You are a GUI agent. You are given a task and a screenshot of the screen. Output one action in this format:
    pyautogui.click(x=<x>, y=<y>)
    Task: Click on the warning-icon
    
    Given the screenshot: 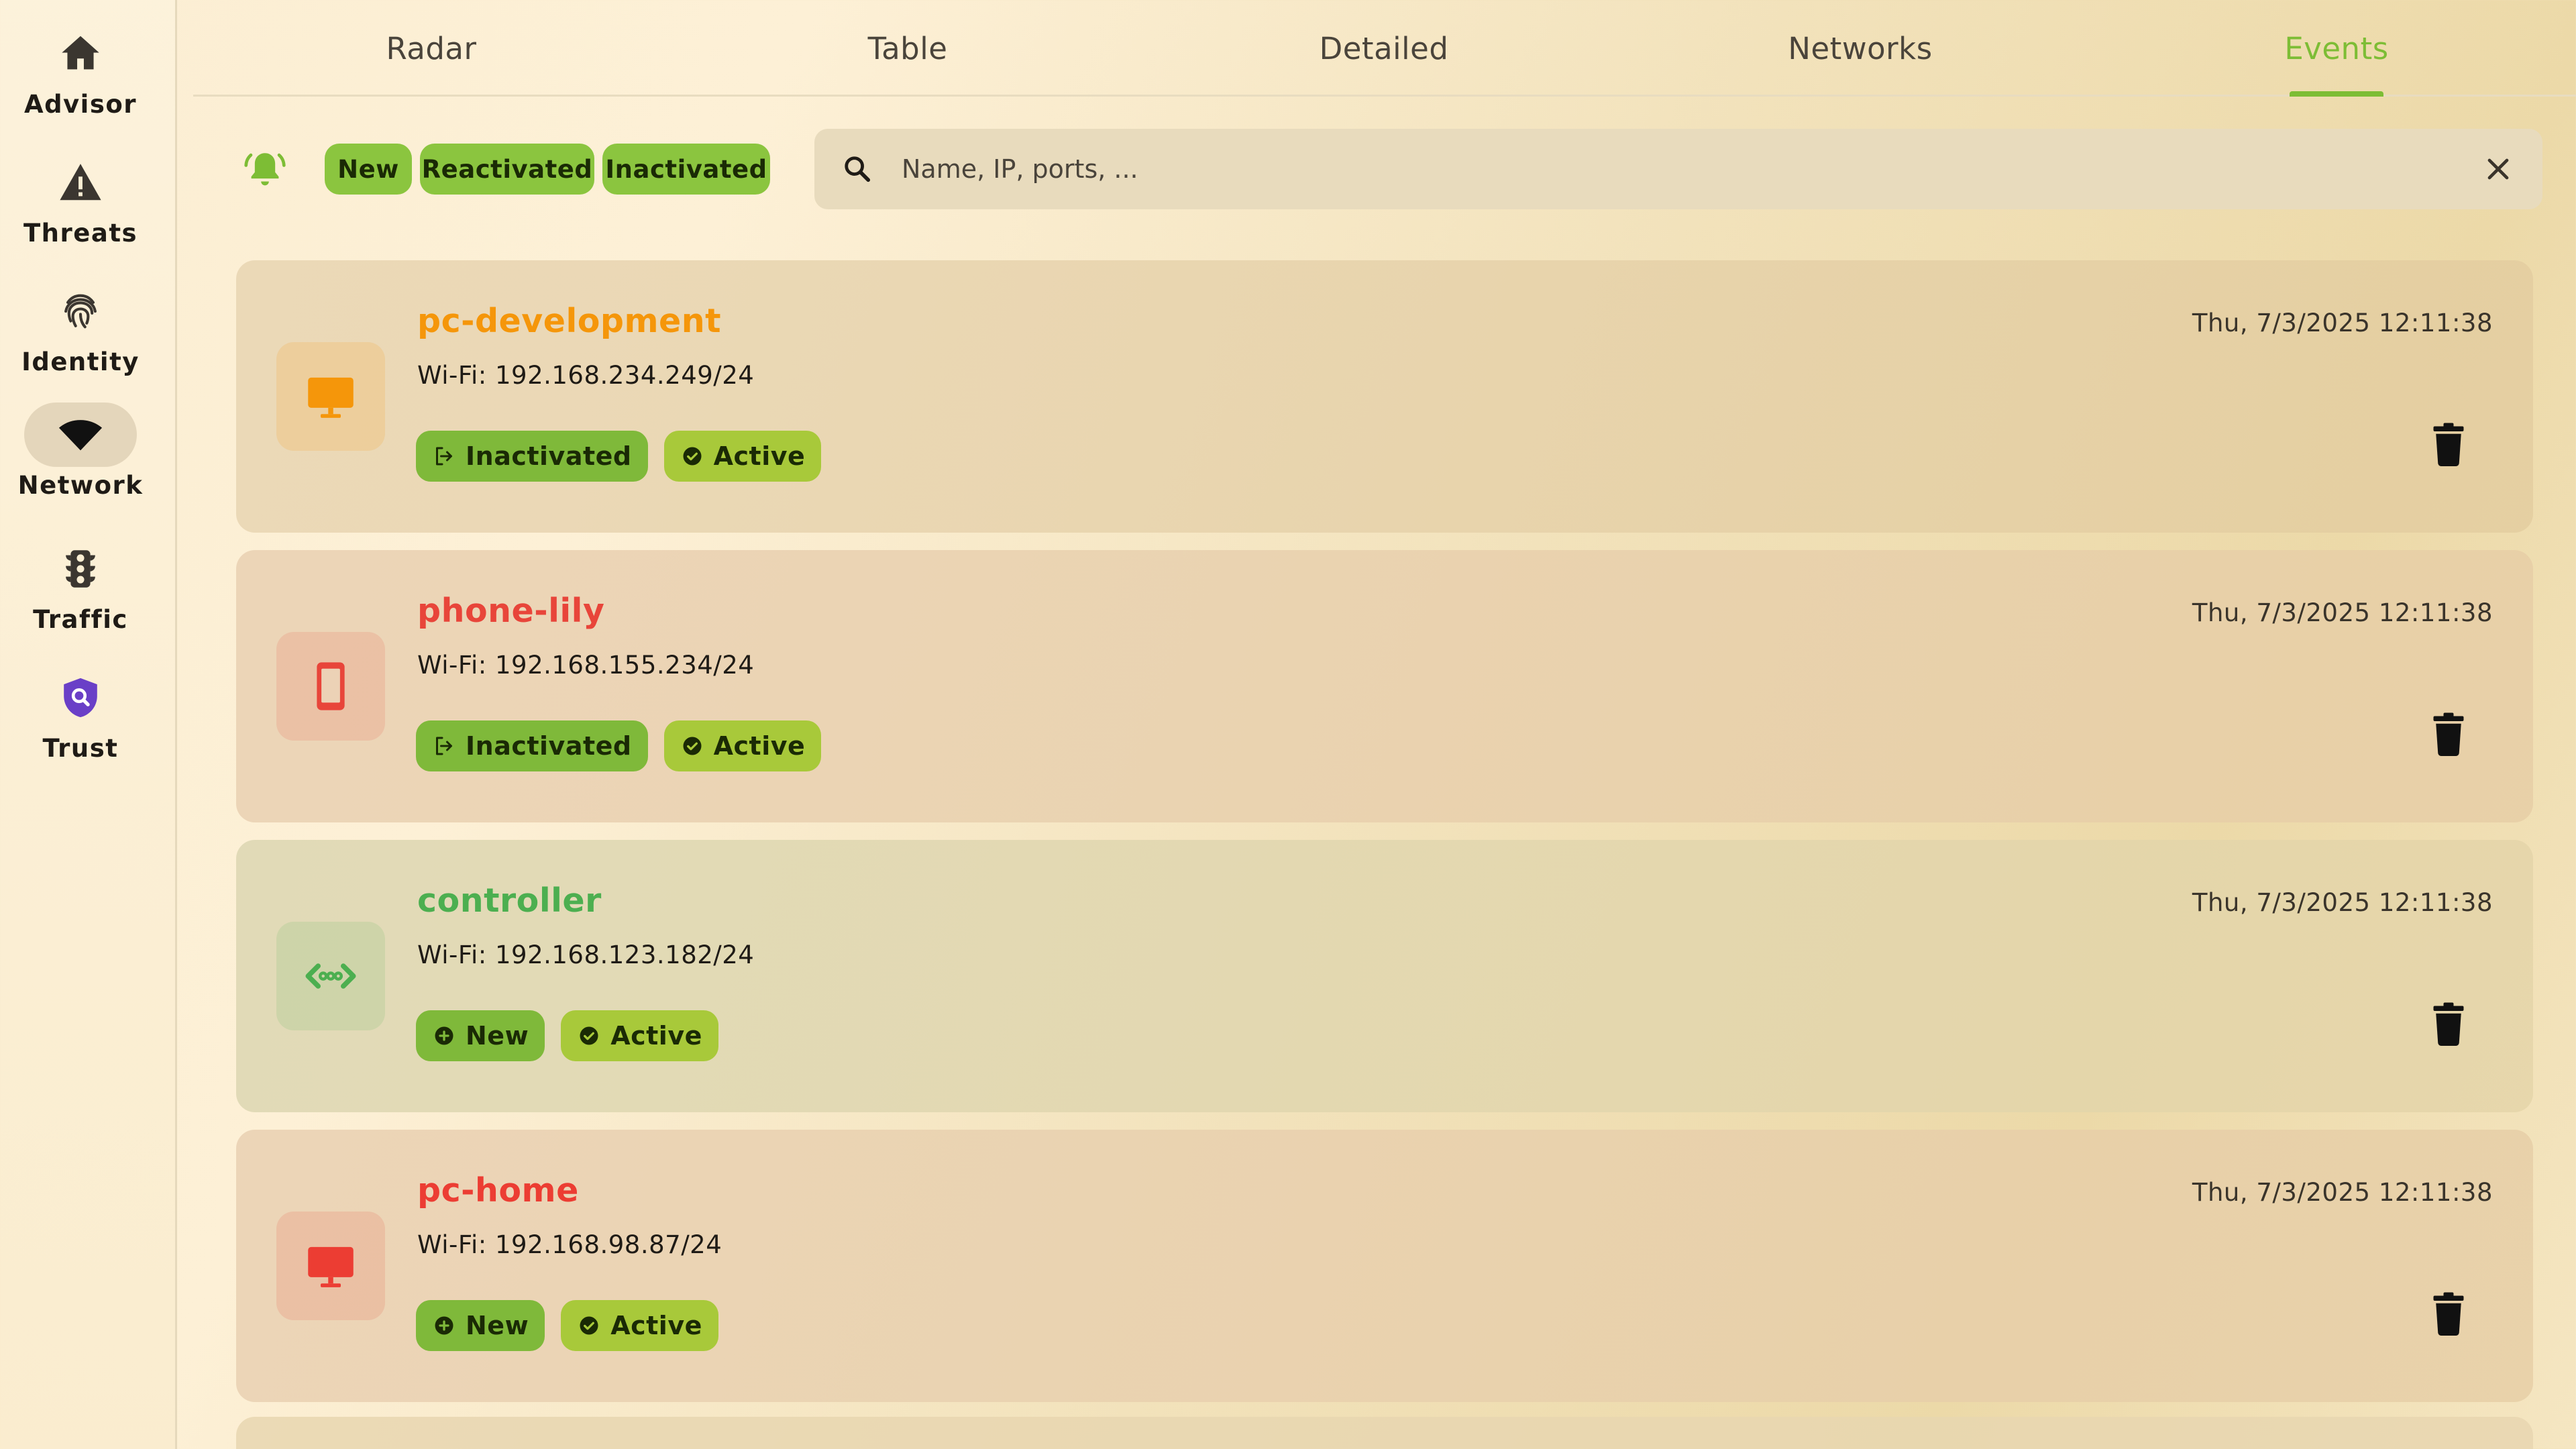 What is the action you would take?
    pyautogui.click(x=80, y=182)
    